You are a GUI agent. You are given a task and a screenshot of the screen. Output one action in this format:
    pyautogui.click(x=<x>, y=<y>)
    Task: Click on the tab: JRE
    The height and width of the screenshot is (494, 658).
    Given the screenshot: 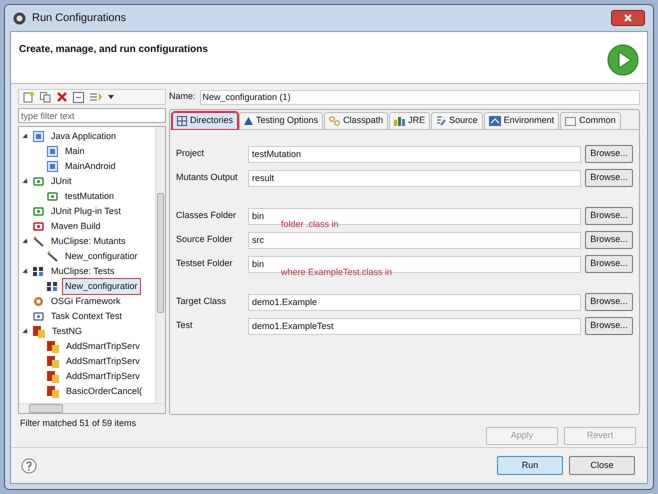 What is the action you would take?
    pyautogui.click(x=409, y=120)
    